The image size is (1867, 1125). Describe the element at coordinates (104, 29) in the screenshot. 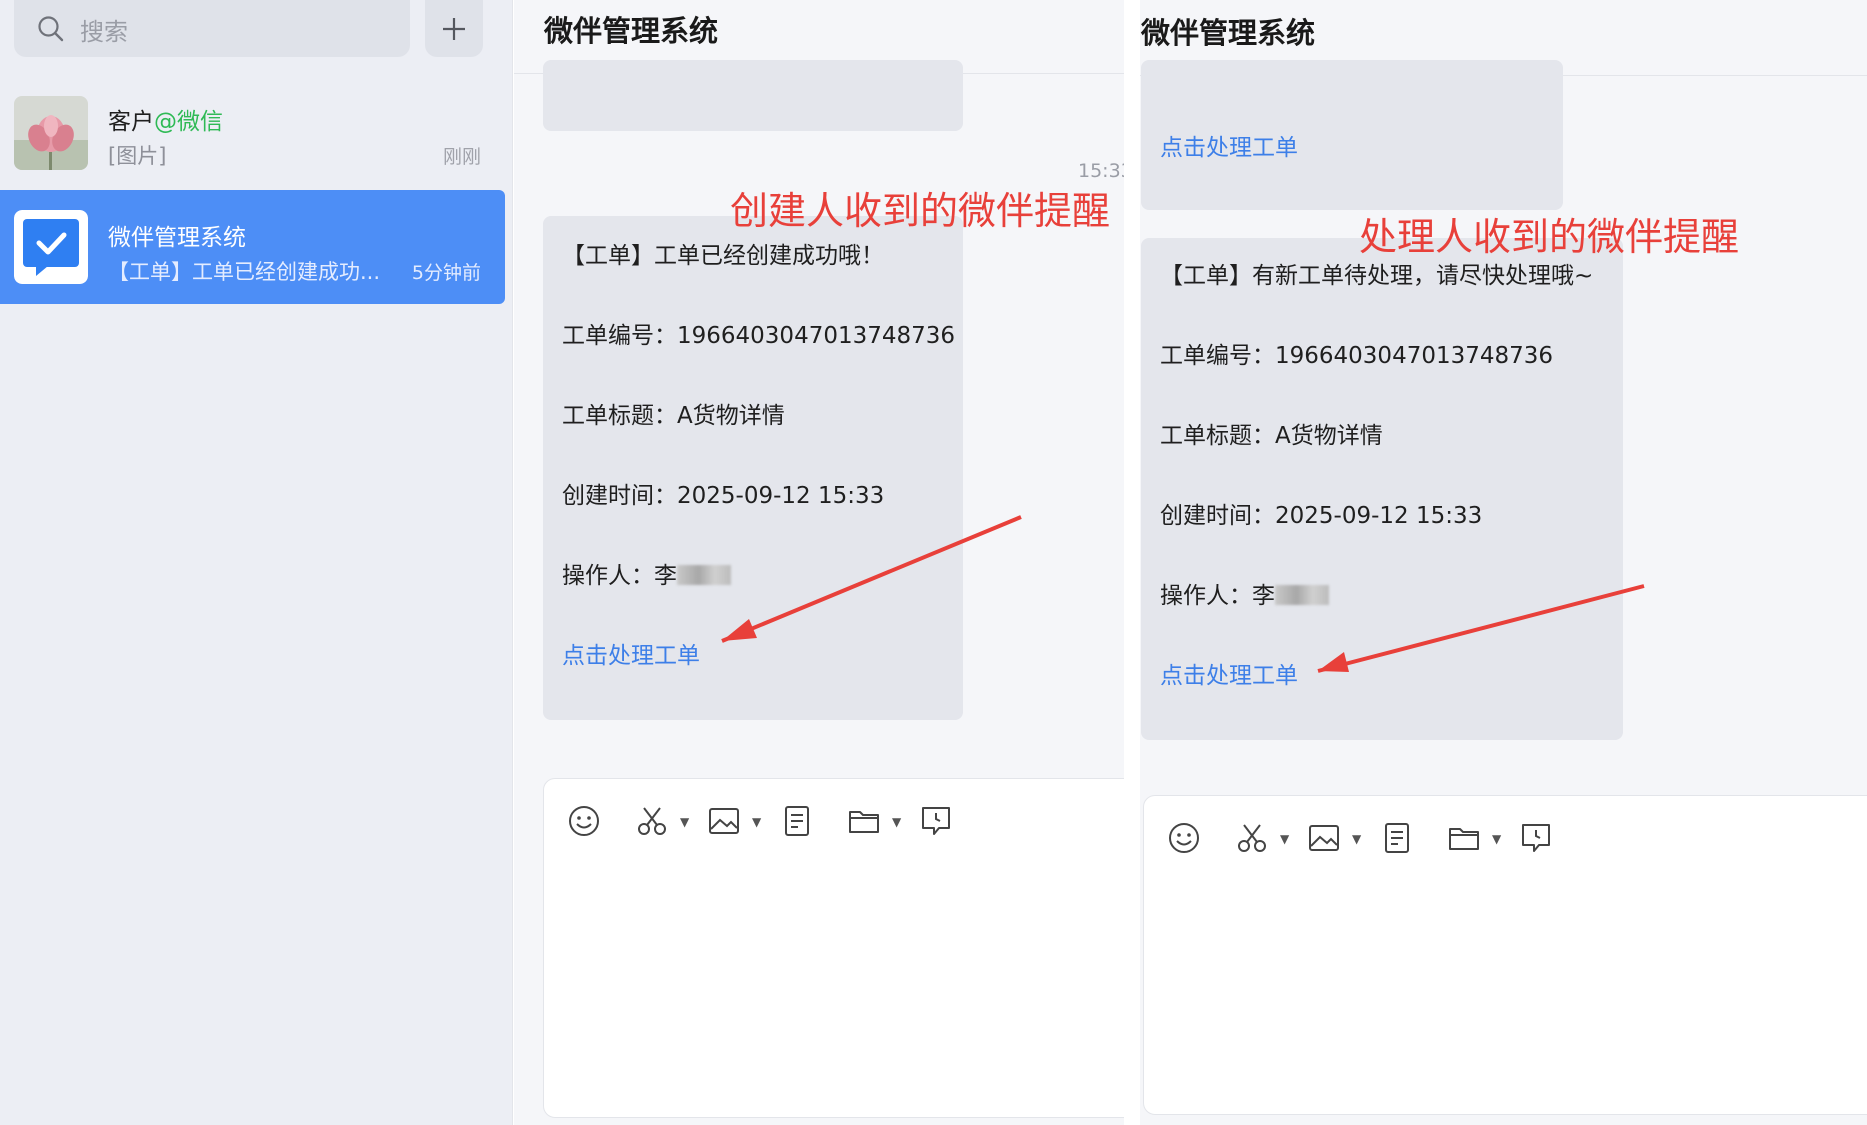

I see `search-input: 搜索` at that location.